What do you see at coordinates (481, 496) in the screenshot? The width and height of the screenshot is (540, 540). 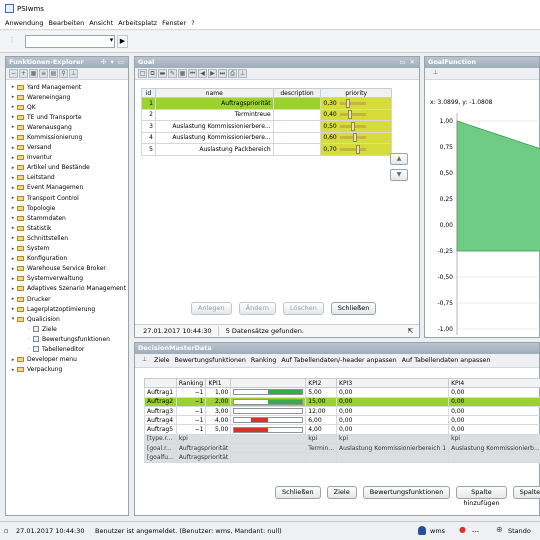 I see `add-column-button: Spalte hinzufügen` at bounding box center [481, 496].